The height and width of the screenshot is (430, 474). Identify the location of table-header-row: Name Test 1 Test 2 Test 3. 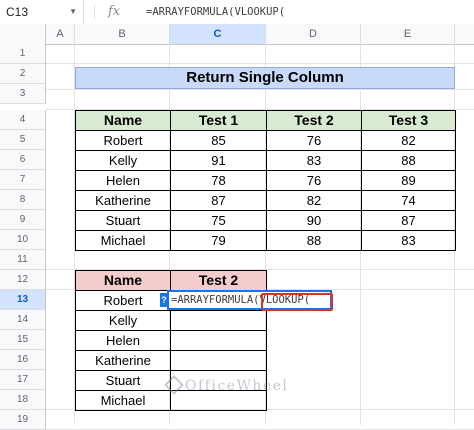
(265, 120).